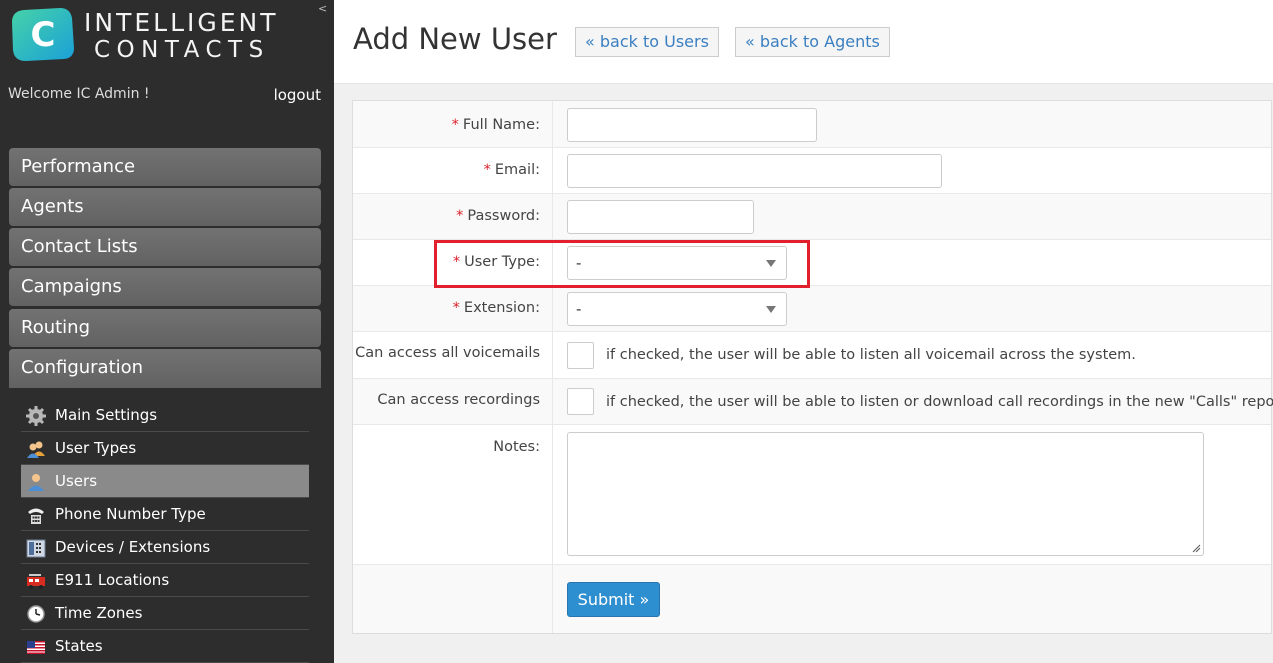 The width and height of the screenshot is (1273, 663). I want to click on gear-icon, so click(36, 416).